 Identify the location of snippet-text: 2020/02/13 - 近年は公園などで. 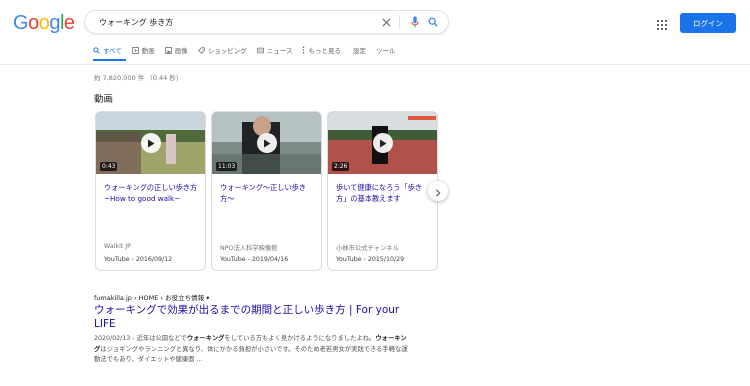
(140, 338).